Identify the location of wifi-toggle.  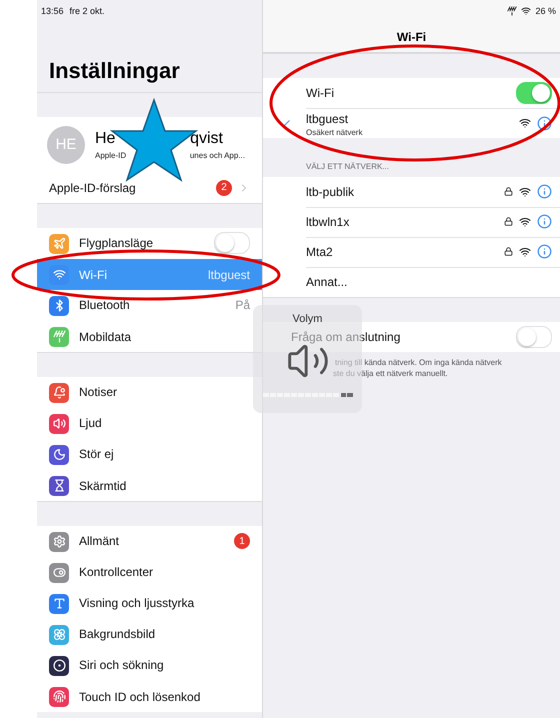
(534, 93).